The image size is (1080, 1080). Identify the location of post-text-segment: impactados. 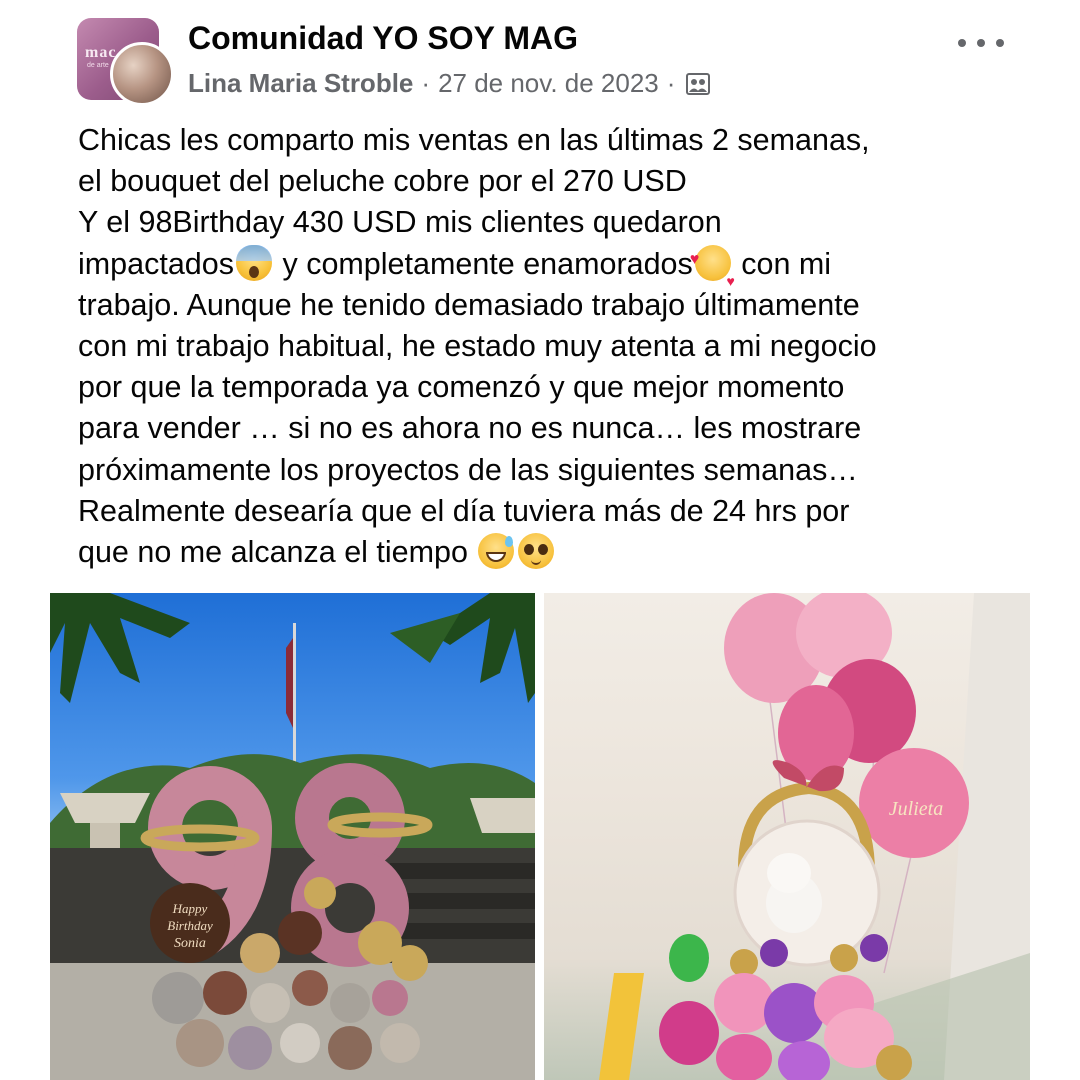
(156, 263).